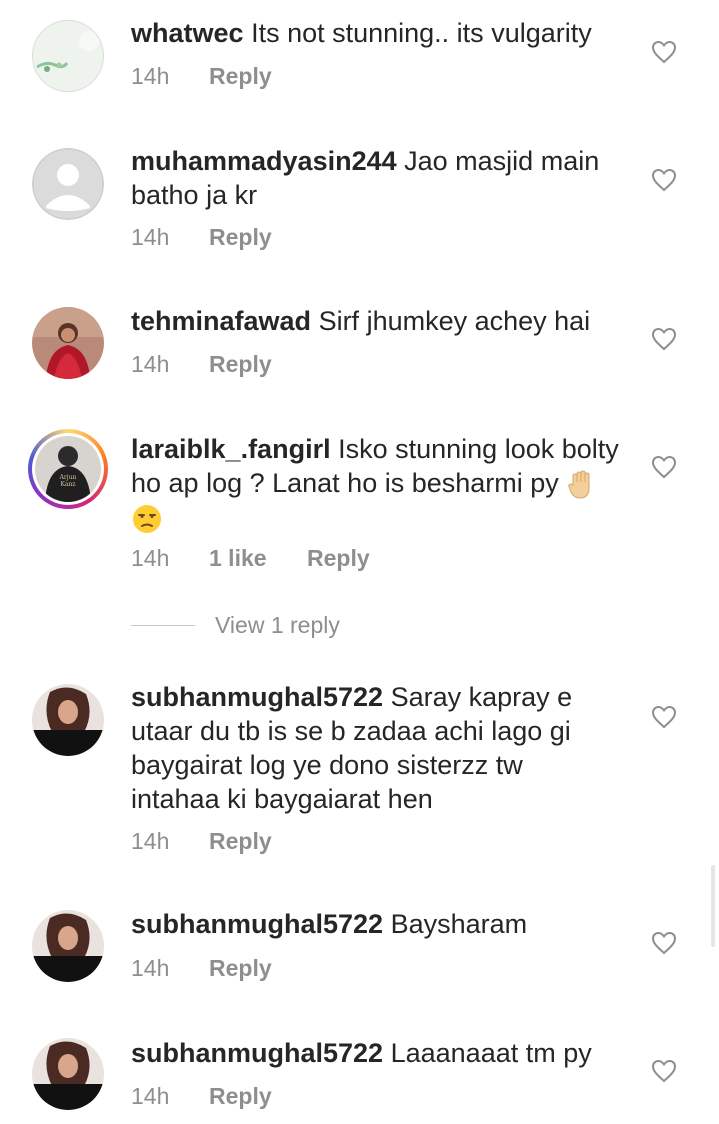 The image size is (719, 1124). I want to click on comment-body: Sirf jhumkey achey hai, so click(454, 321).